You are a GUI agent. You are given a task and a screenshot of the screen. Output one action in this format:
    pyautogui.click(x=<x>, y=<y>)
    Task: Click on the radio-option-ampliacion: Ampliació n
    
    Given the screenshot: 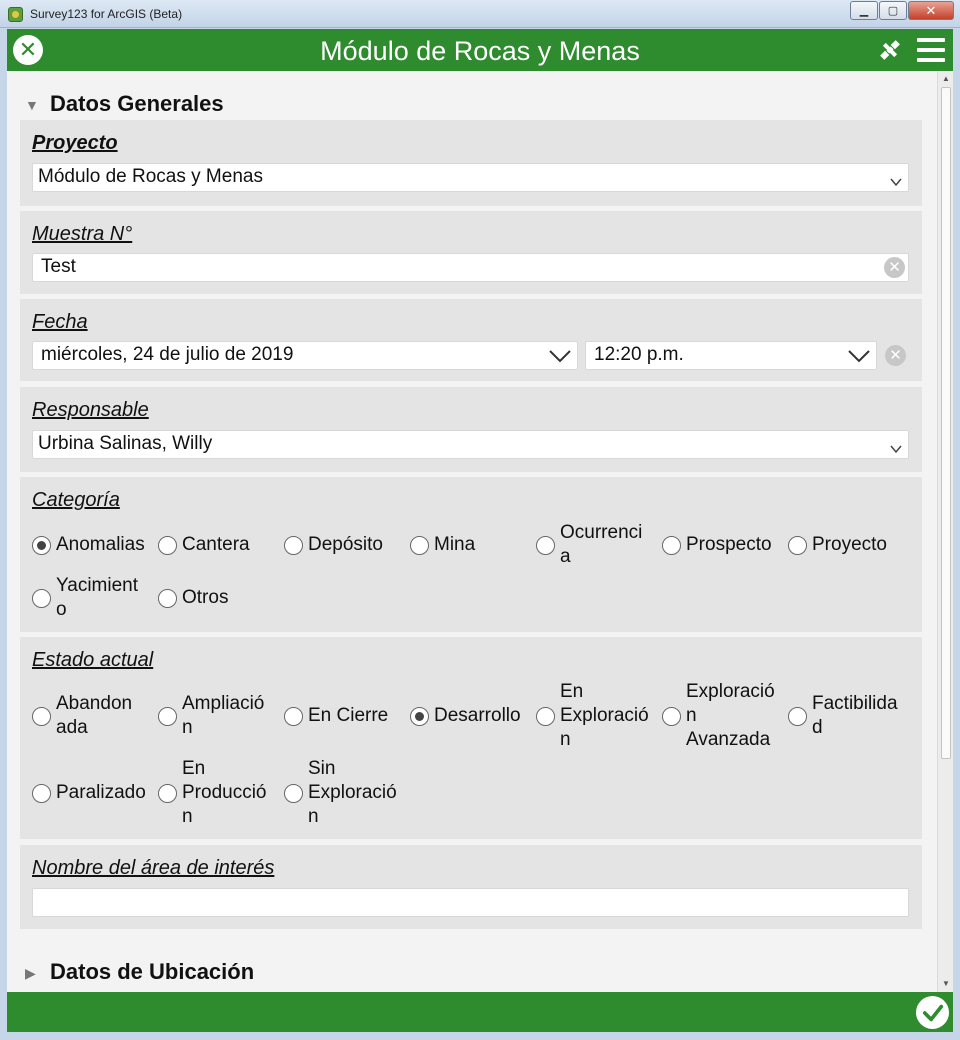 What is the action you would take?
    pyautogui.click(x=211, y=716)
    